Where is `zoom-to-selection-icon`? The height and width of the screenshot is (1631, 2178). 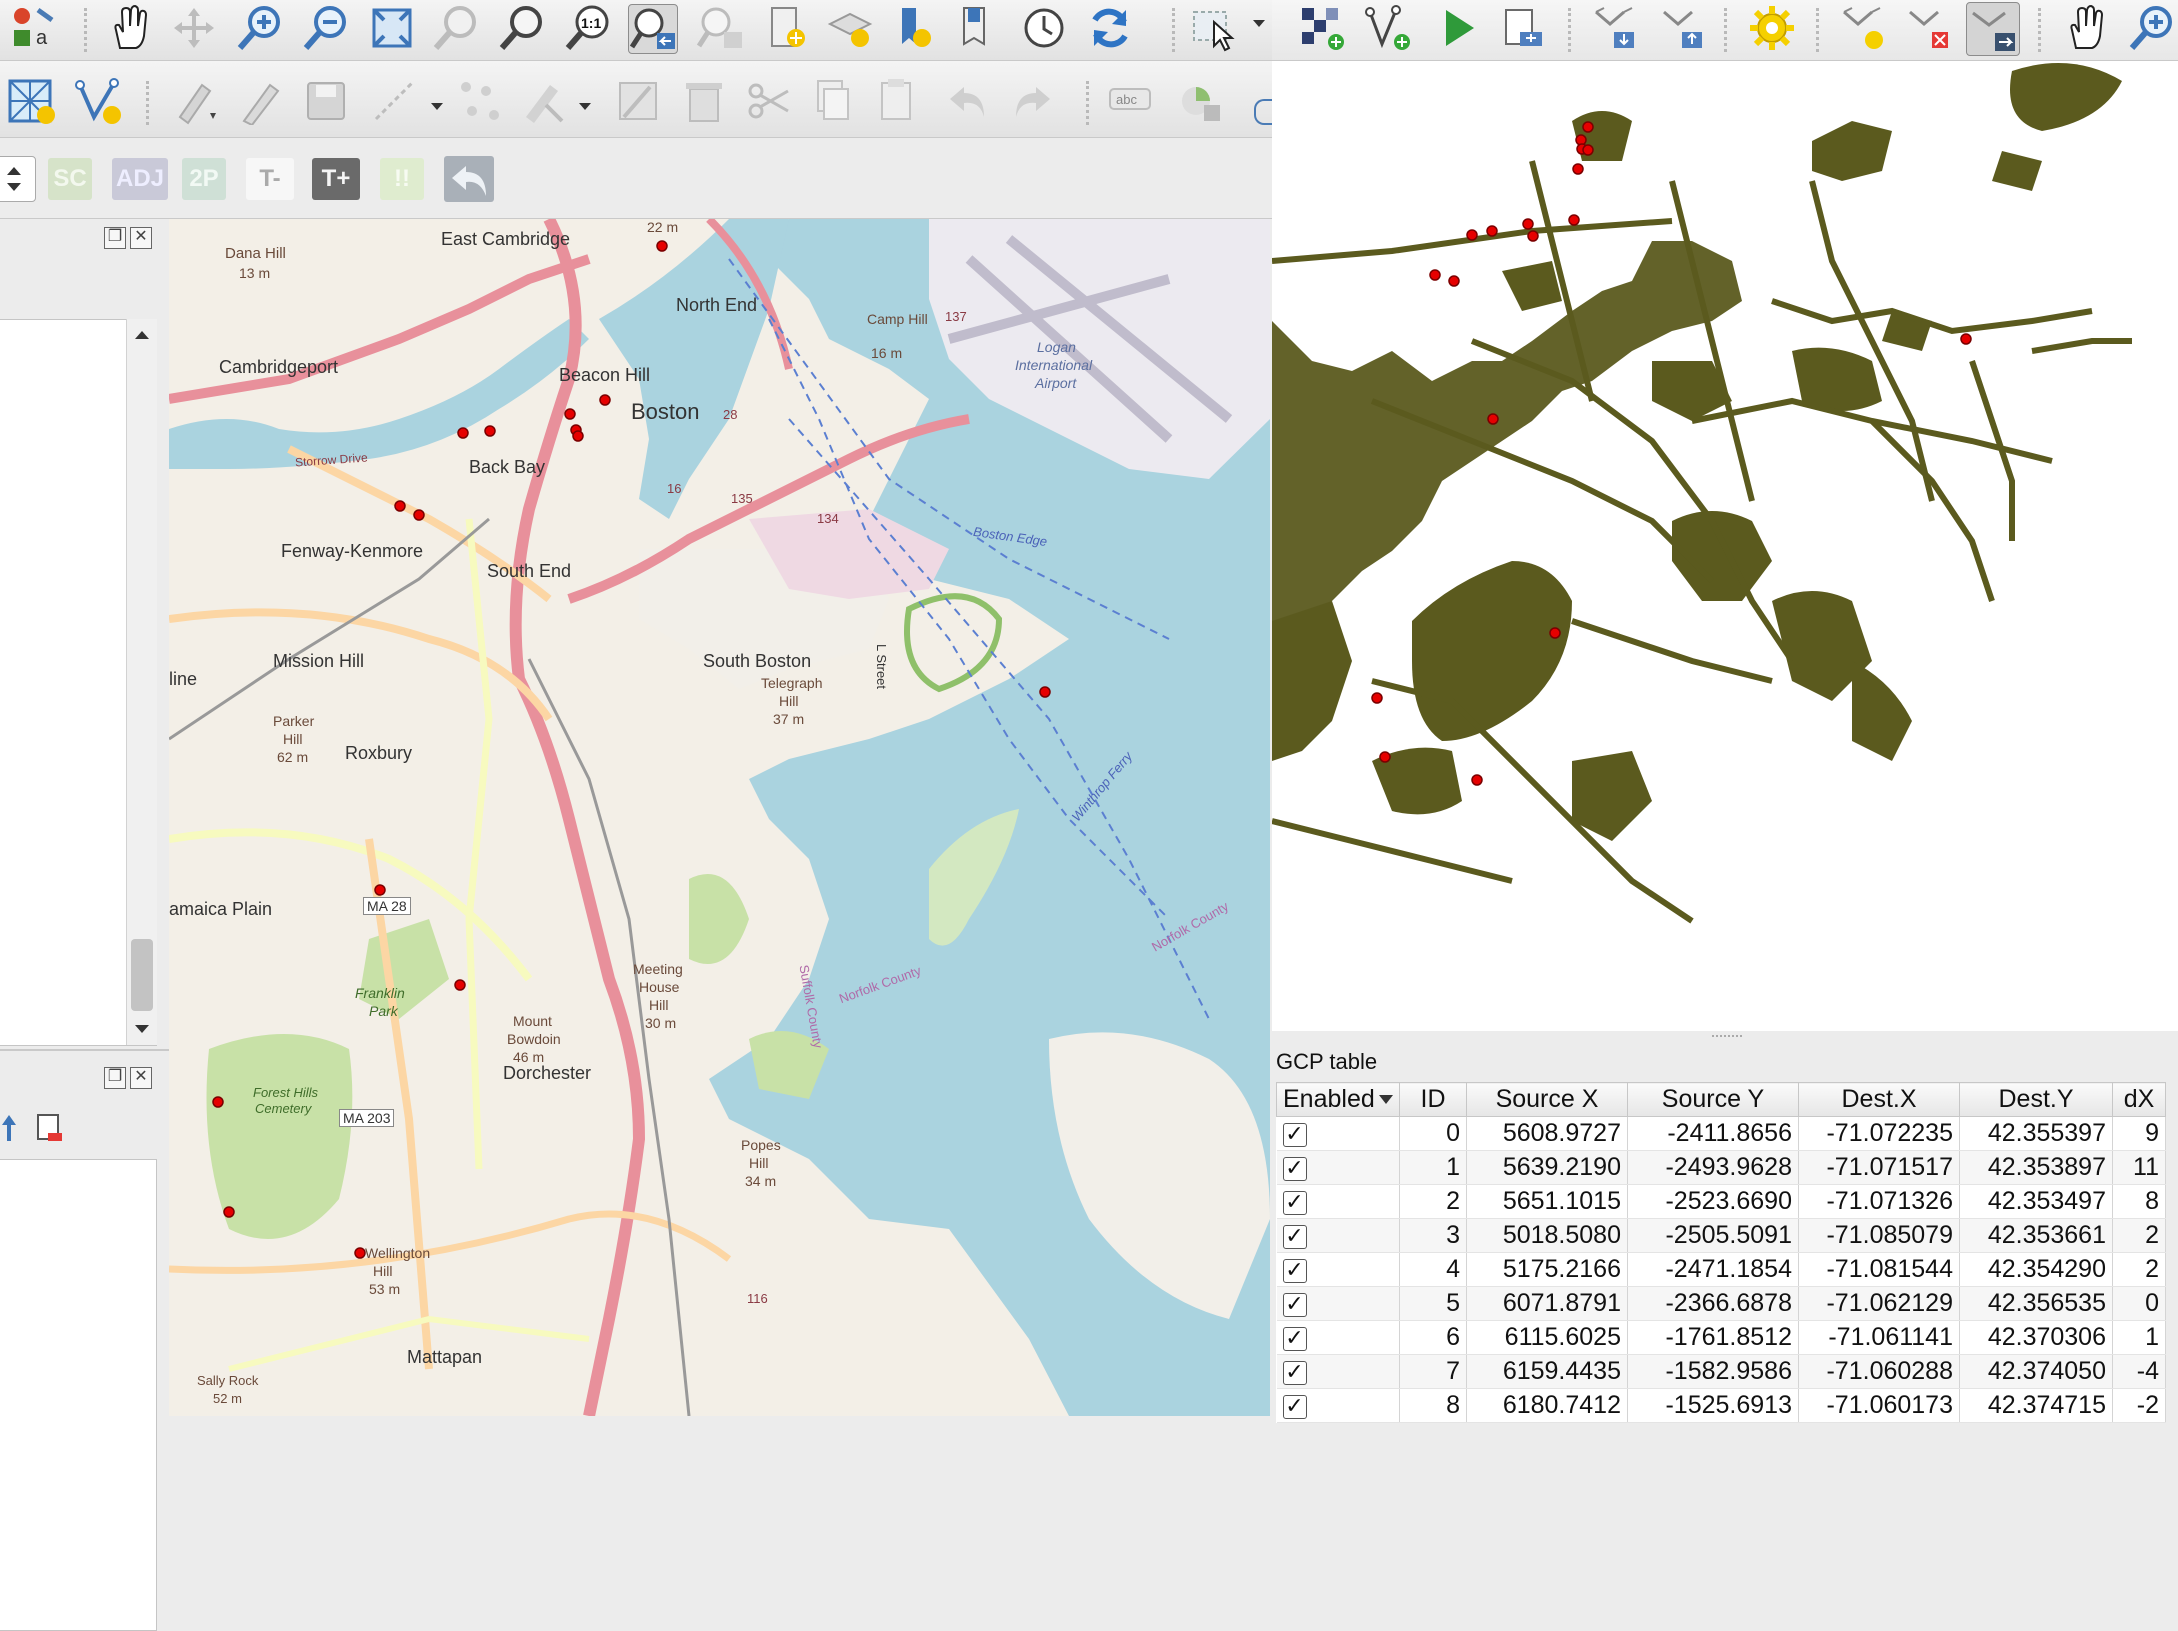 zoom-to-selection-icon is located at coordinates (456, 28).